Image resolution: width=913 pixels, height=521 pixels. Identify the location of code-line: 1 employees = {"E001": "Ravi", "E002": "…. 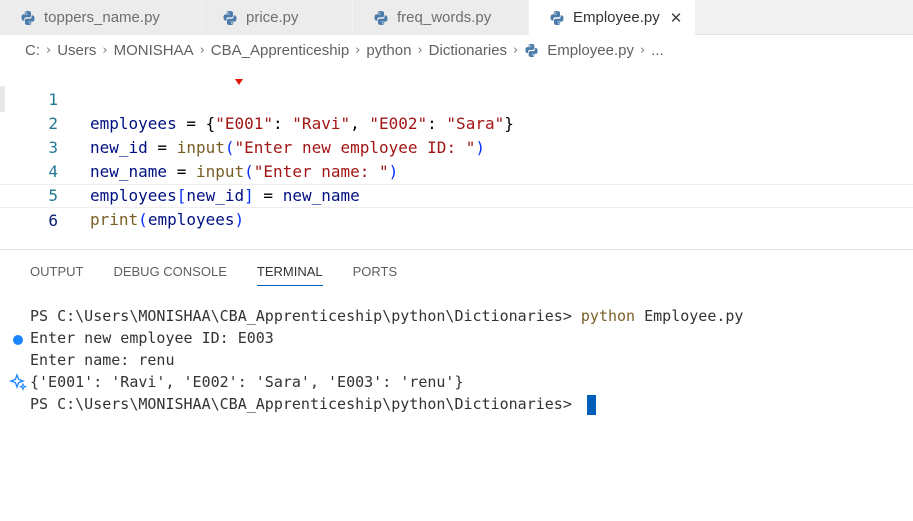
(456, 98).